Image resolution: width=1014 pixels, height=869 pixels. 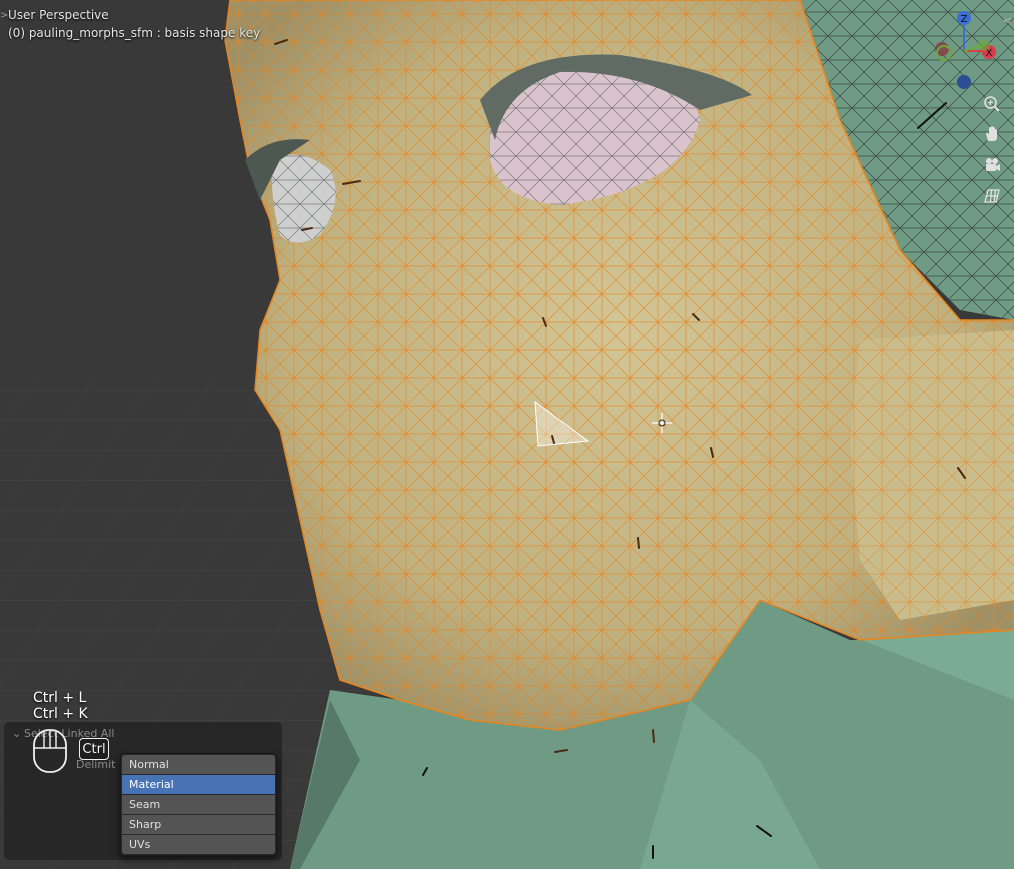 I want to click on delimit-option-material: Material, so click(x=198, y=784).